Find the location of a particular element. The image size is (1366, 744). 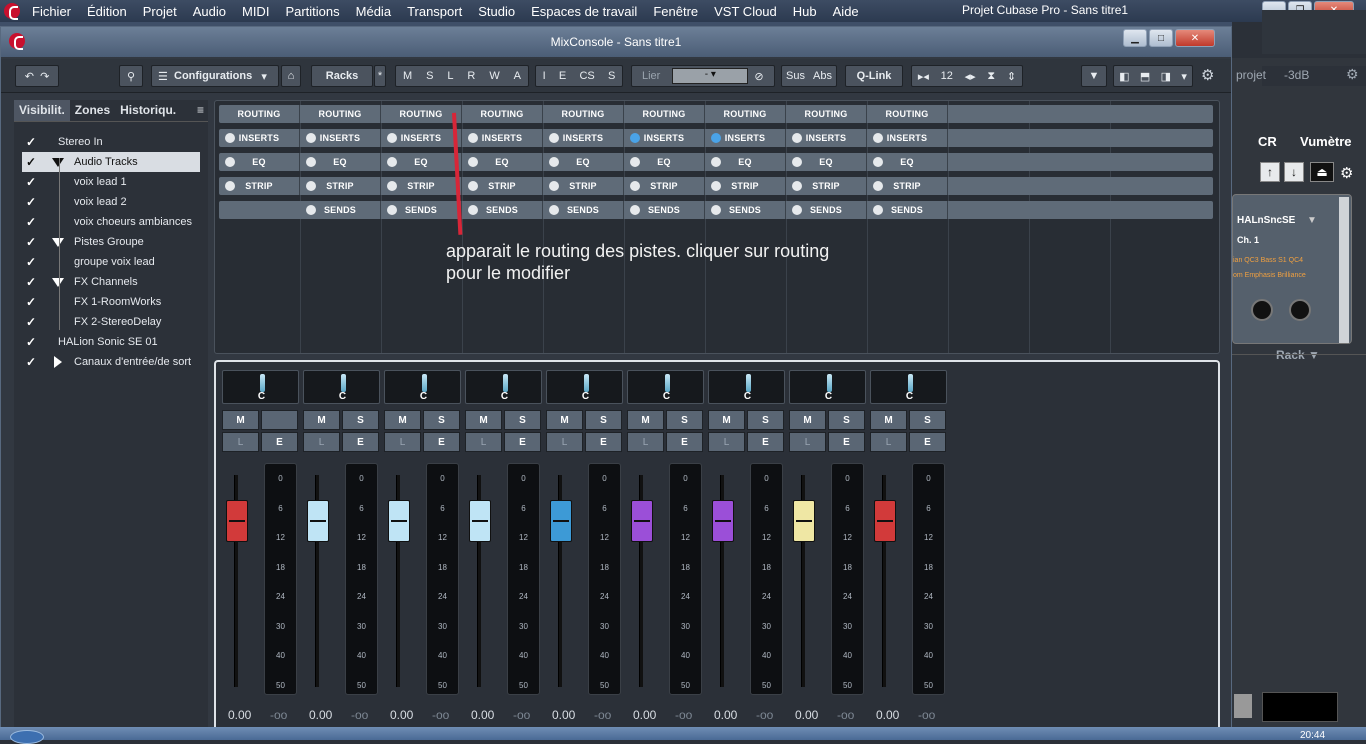

tab-history: Historiqu. is located at coordinates (148, 110).